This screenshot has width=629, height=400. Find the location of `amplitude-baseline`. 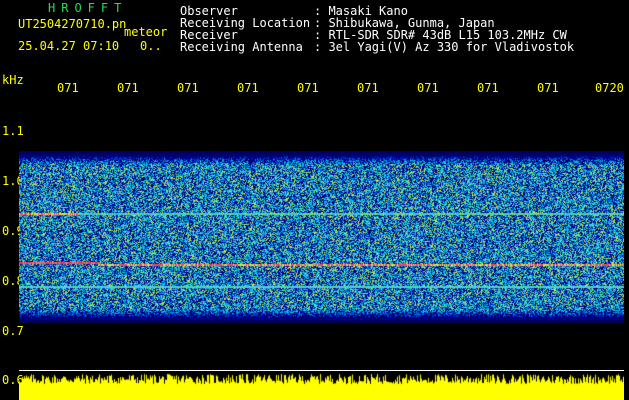

amplitude-baseline is located at coordinates (321, 370).